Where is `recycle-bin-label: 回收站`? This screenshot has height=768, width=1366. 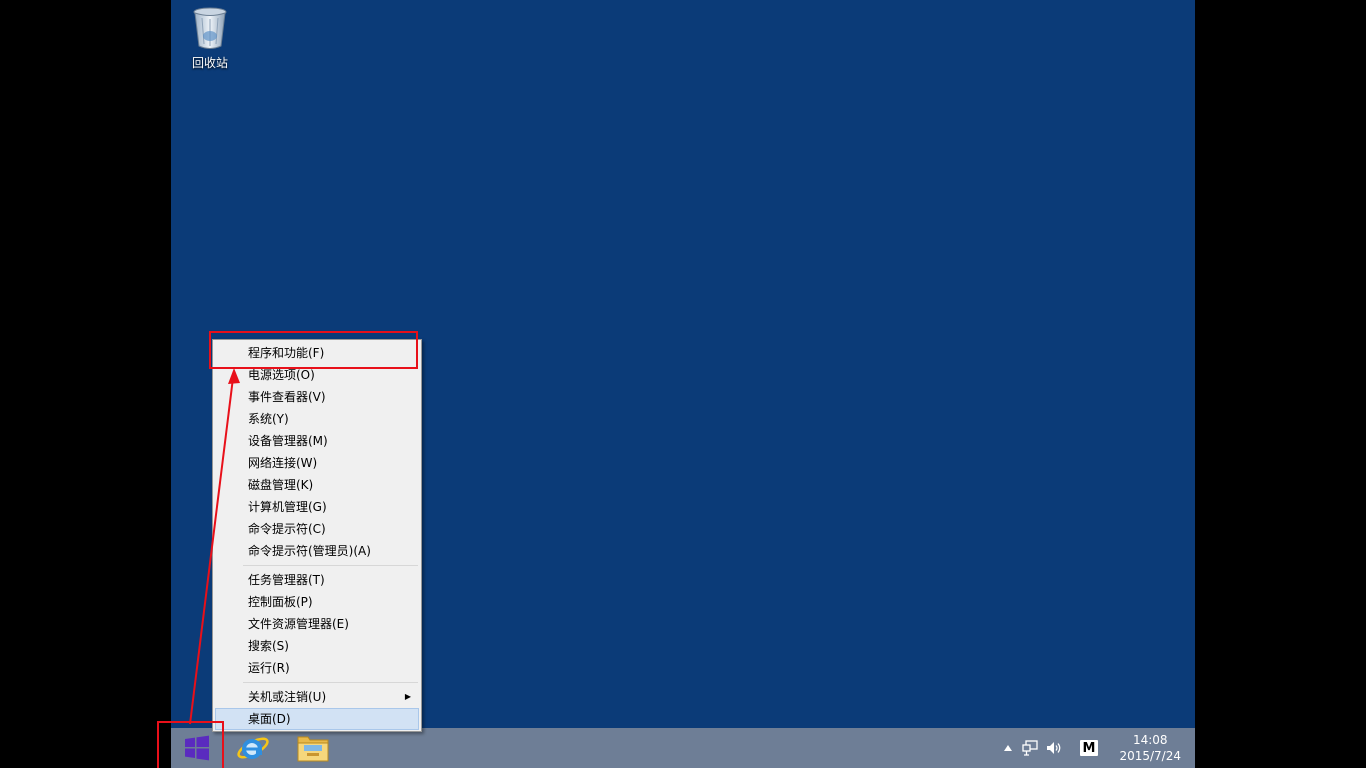
recycle-bin-label: 回收站 is located at coordinates (209, 63).